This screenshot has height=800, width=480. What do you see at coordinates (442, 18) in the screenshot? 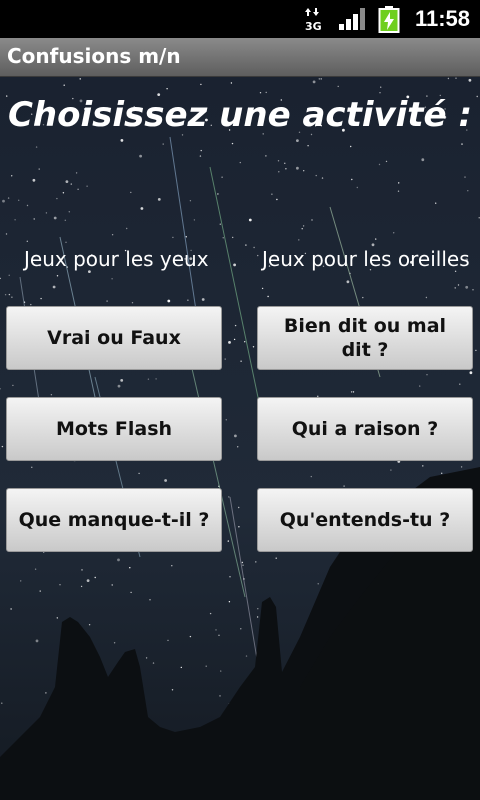
I see `status-time: 11:58` at bounding box center [442, 18].